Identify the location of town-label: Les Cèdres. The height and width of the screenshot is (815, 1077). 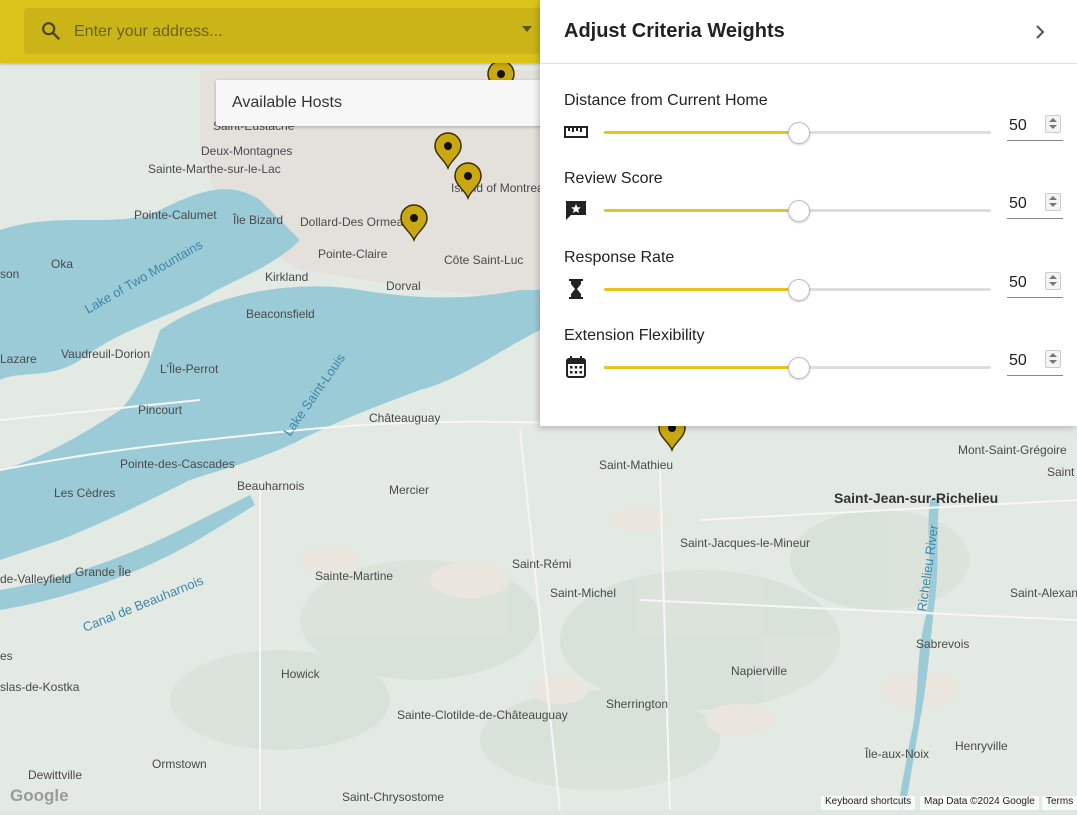
(84, 493).